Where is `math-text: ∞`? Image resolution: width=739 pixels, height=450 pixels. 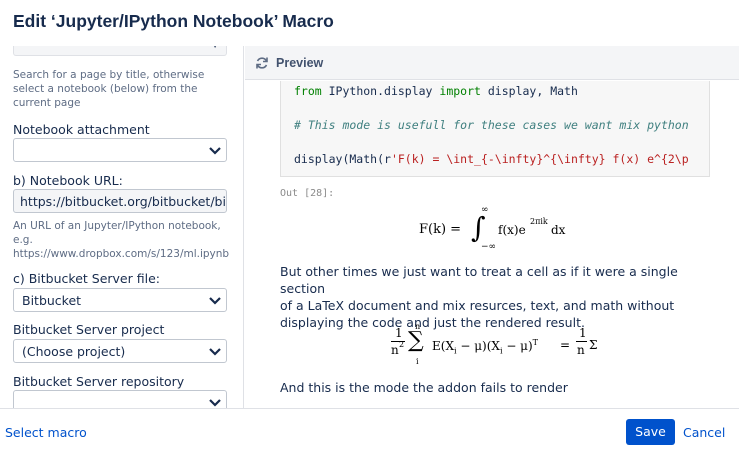
math-text: ∞ is located at coordinates (485, 210).